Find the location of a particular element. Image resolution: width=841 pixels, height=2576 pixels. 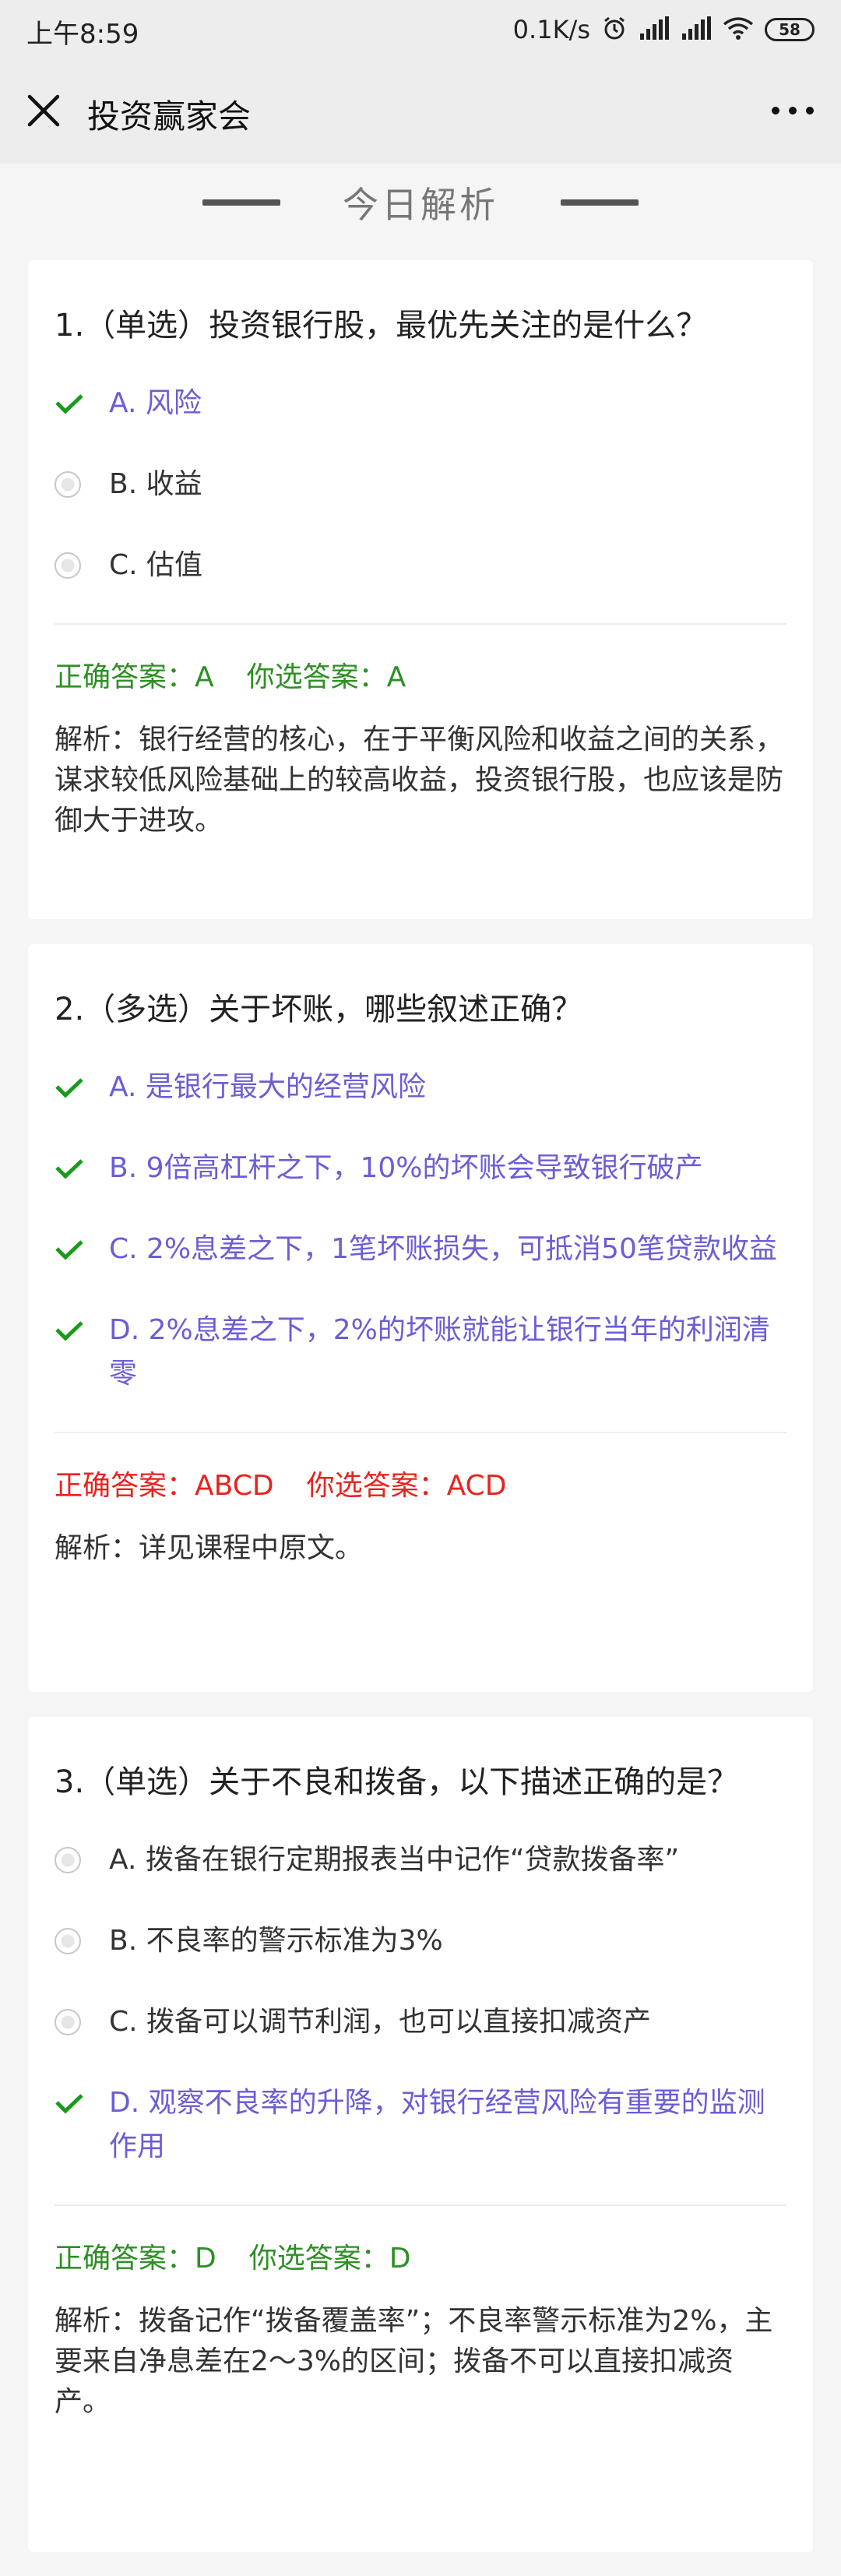

option-label: A. 是银行最大的经营风险 is located at coordinates (267, 1087).